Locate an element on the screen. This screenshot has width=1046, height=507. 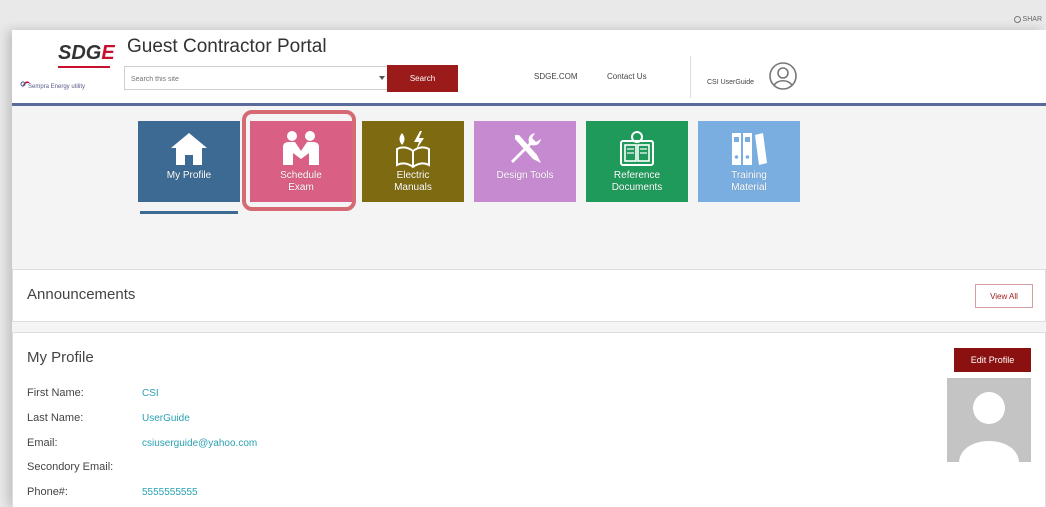
share-control: SHAR is located at coordinates (1027, 19).